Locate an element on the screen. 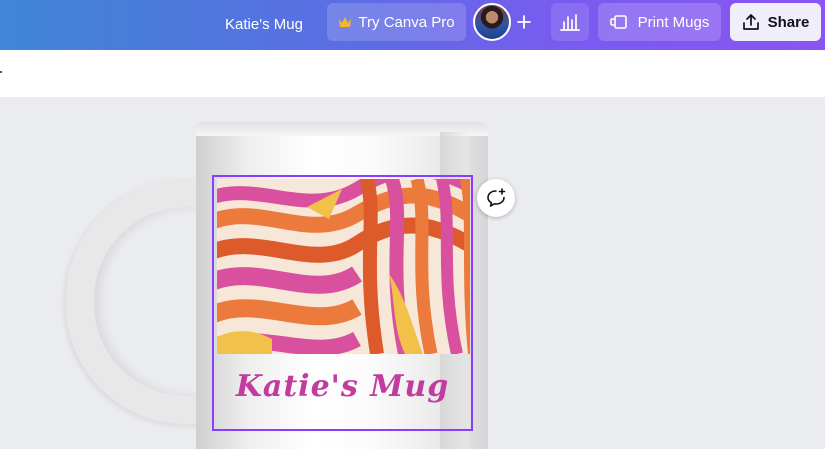  add-comment-button is located at coordinates (496, 198).